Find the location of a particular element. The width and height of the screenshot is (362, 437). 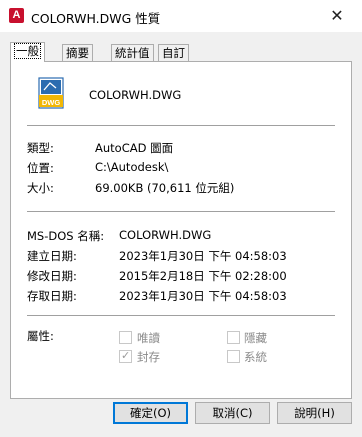

window-title: COLORWH.DWG 性質 is located at coordinates (96, 18).